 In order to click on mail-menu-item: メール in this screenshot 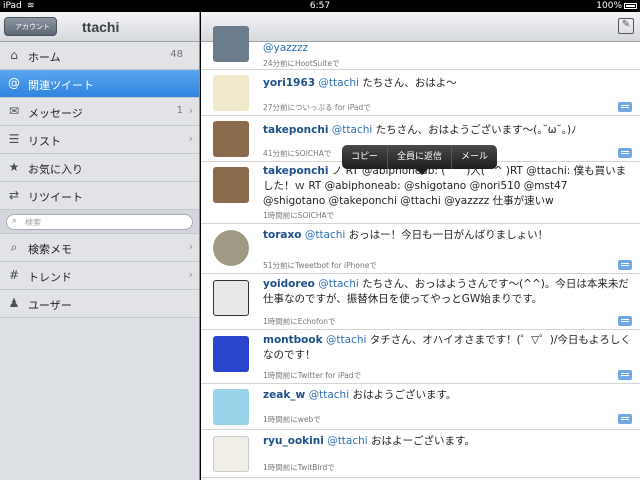, I will do `click(474, 157)`.